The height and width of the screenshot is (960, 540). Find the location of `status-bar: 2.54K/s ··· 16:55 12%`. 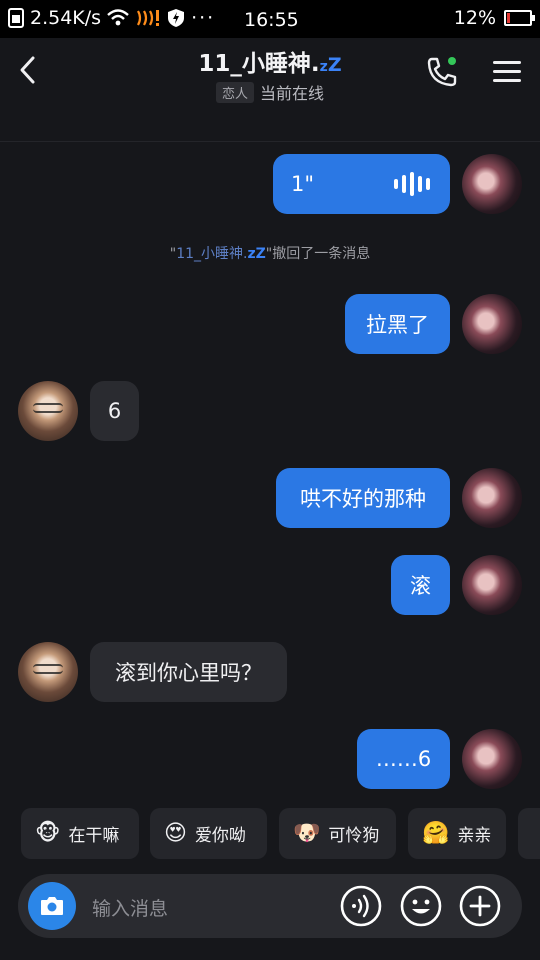

status-bar: 2.54K/s ··· 16:55 12% is located at coordinates (270, 19).